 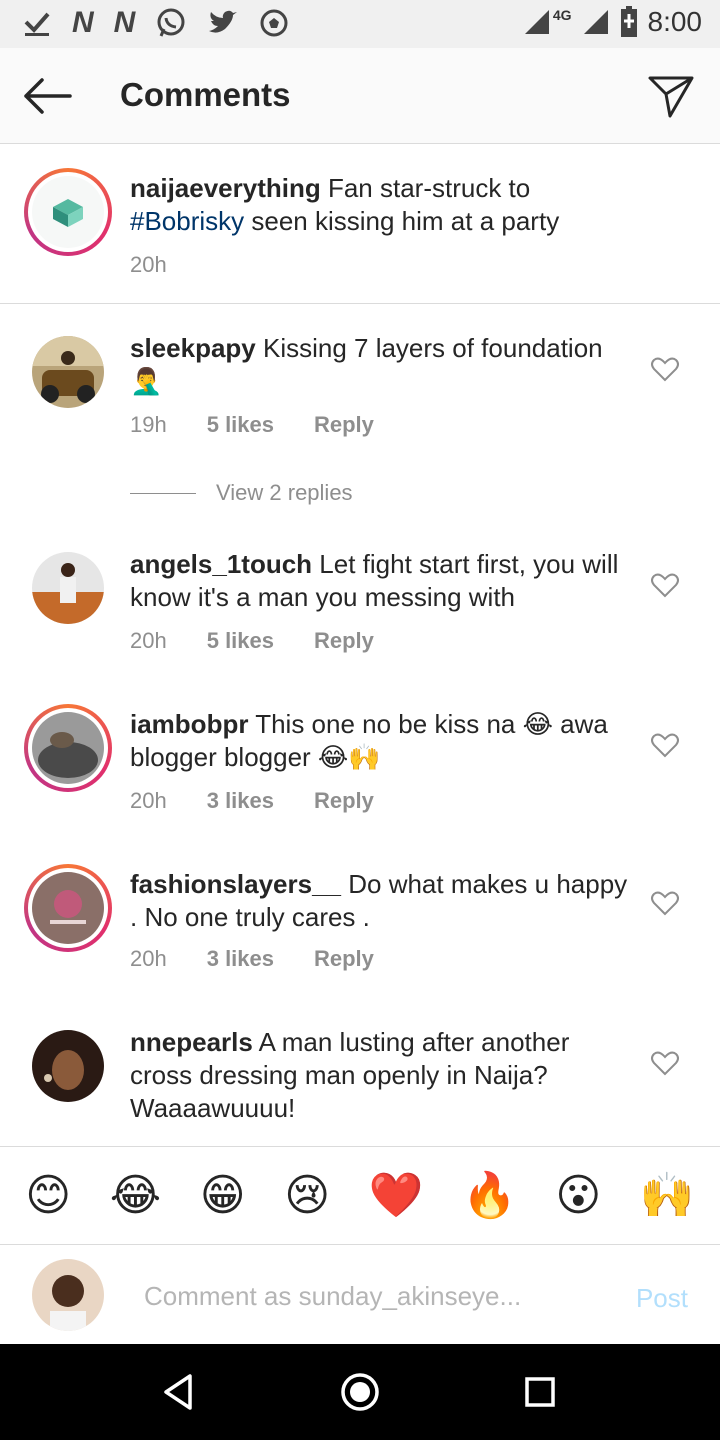 What do you see at coordinates (675, 21) in the screenshot?
I see `clock: 8:00` at bounding box center [675, 21].